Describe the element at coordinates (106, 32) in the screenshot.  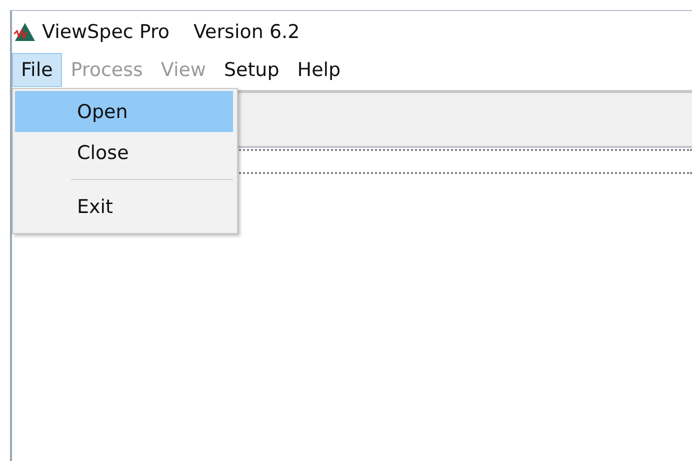
I see `window-title: ViewSpec Pro` at that location.